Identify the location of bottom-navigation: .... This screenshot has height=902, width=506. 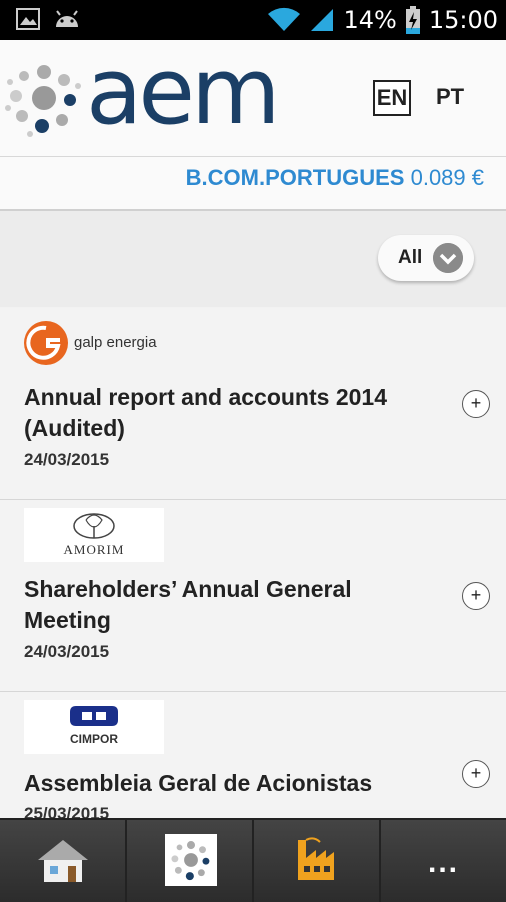
(253, 860).